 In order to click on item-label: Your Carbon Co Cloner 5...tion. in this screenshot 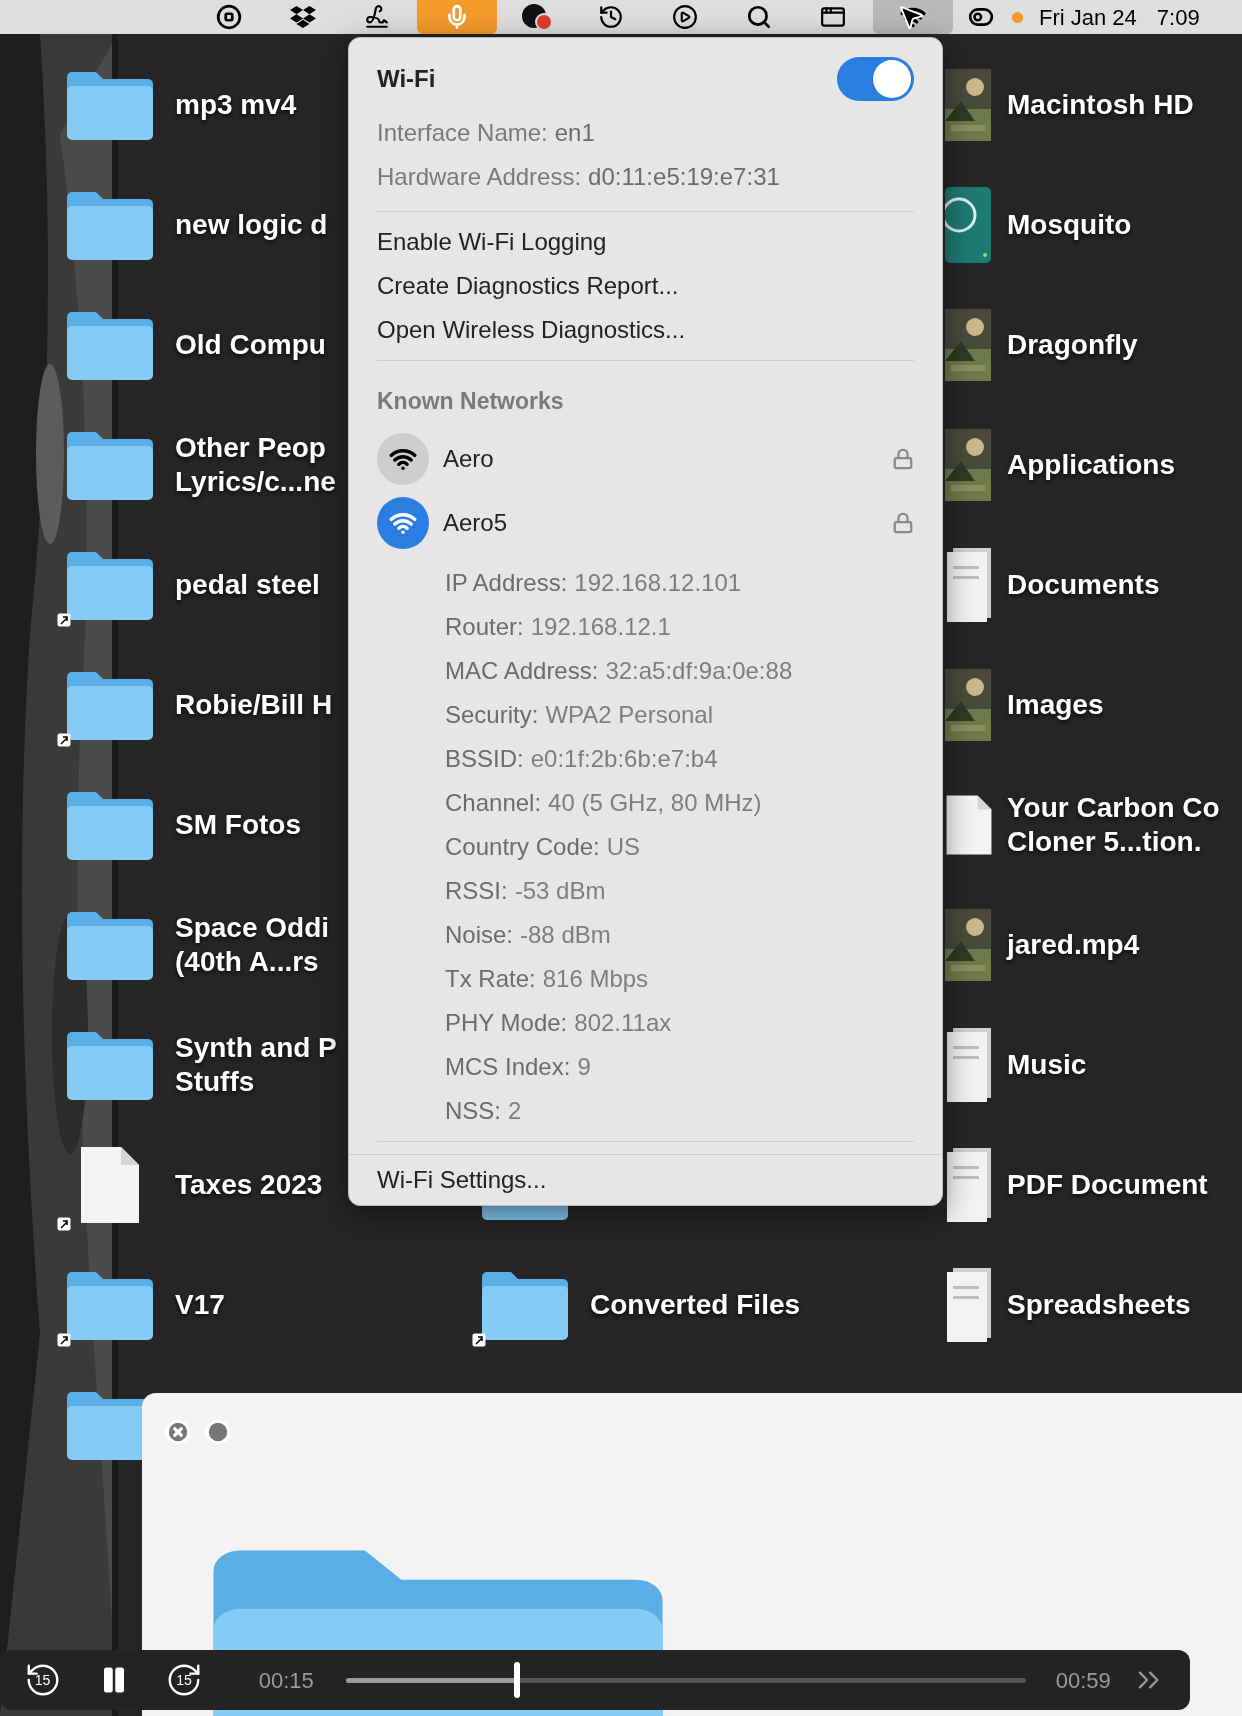, I will do `click(1113, 825)`.